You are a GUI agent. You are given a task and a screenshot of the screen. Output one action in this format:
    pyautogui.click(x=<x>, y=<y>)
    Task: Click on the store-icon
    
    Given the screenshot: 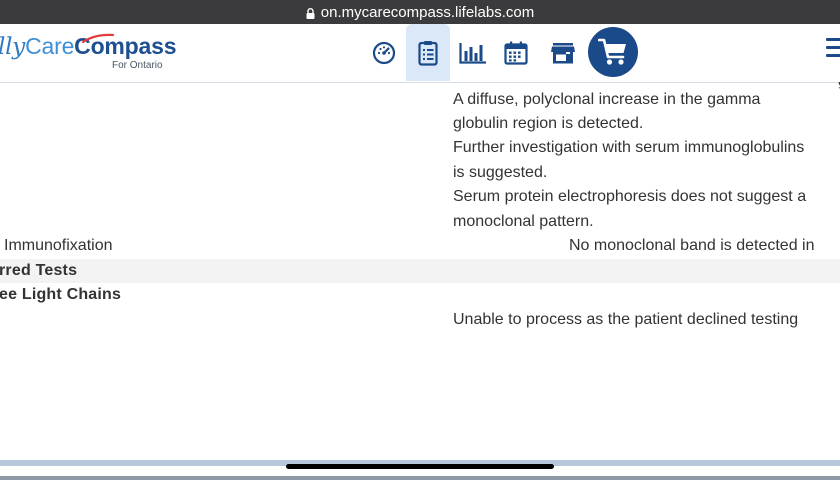 What is the action you would take?
    pyautogui.click(x=563, y=52)
    